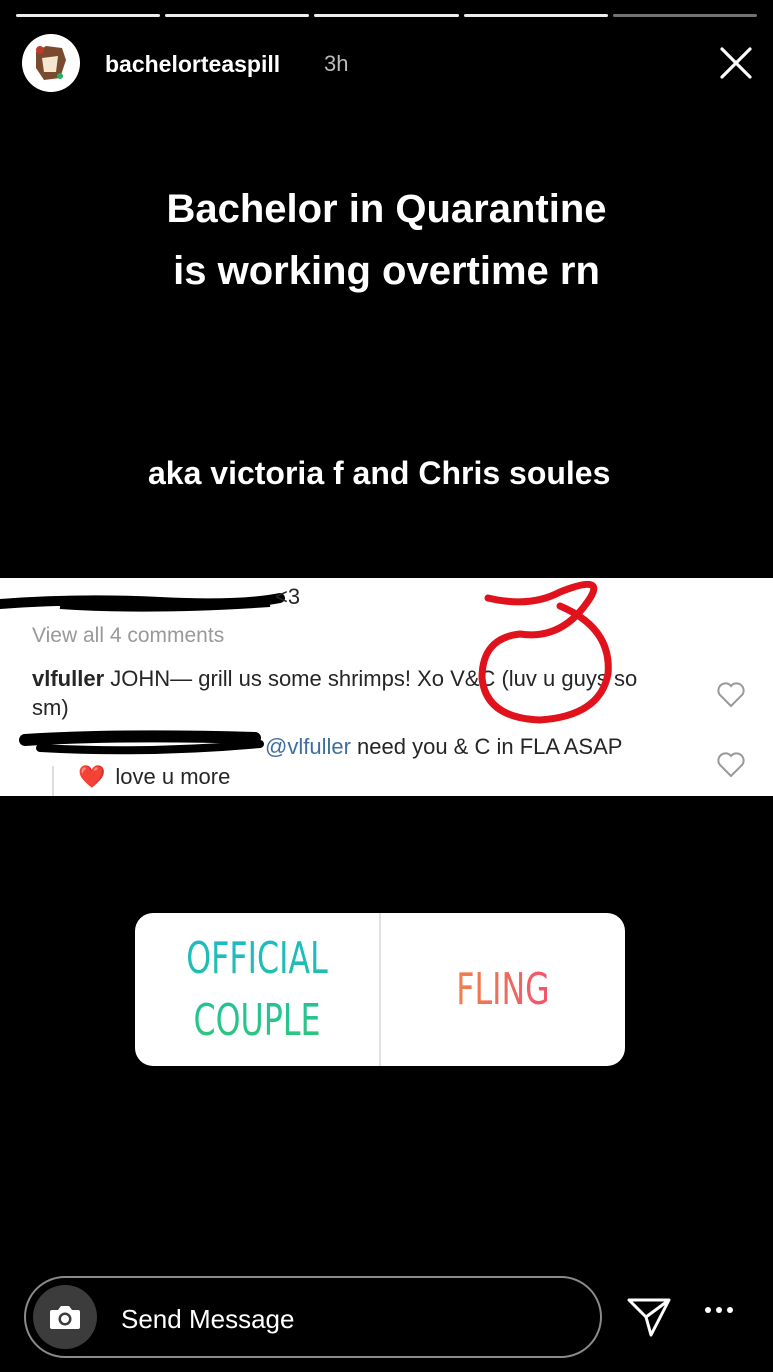  Describe the element at coordinates (336, 63) in the screenshot. I see `story-time: 3h` at that location.